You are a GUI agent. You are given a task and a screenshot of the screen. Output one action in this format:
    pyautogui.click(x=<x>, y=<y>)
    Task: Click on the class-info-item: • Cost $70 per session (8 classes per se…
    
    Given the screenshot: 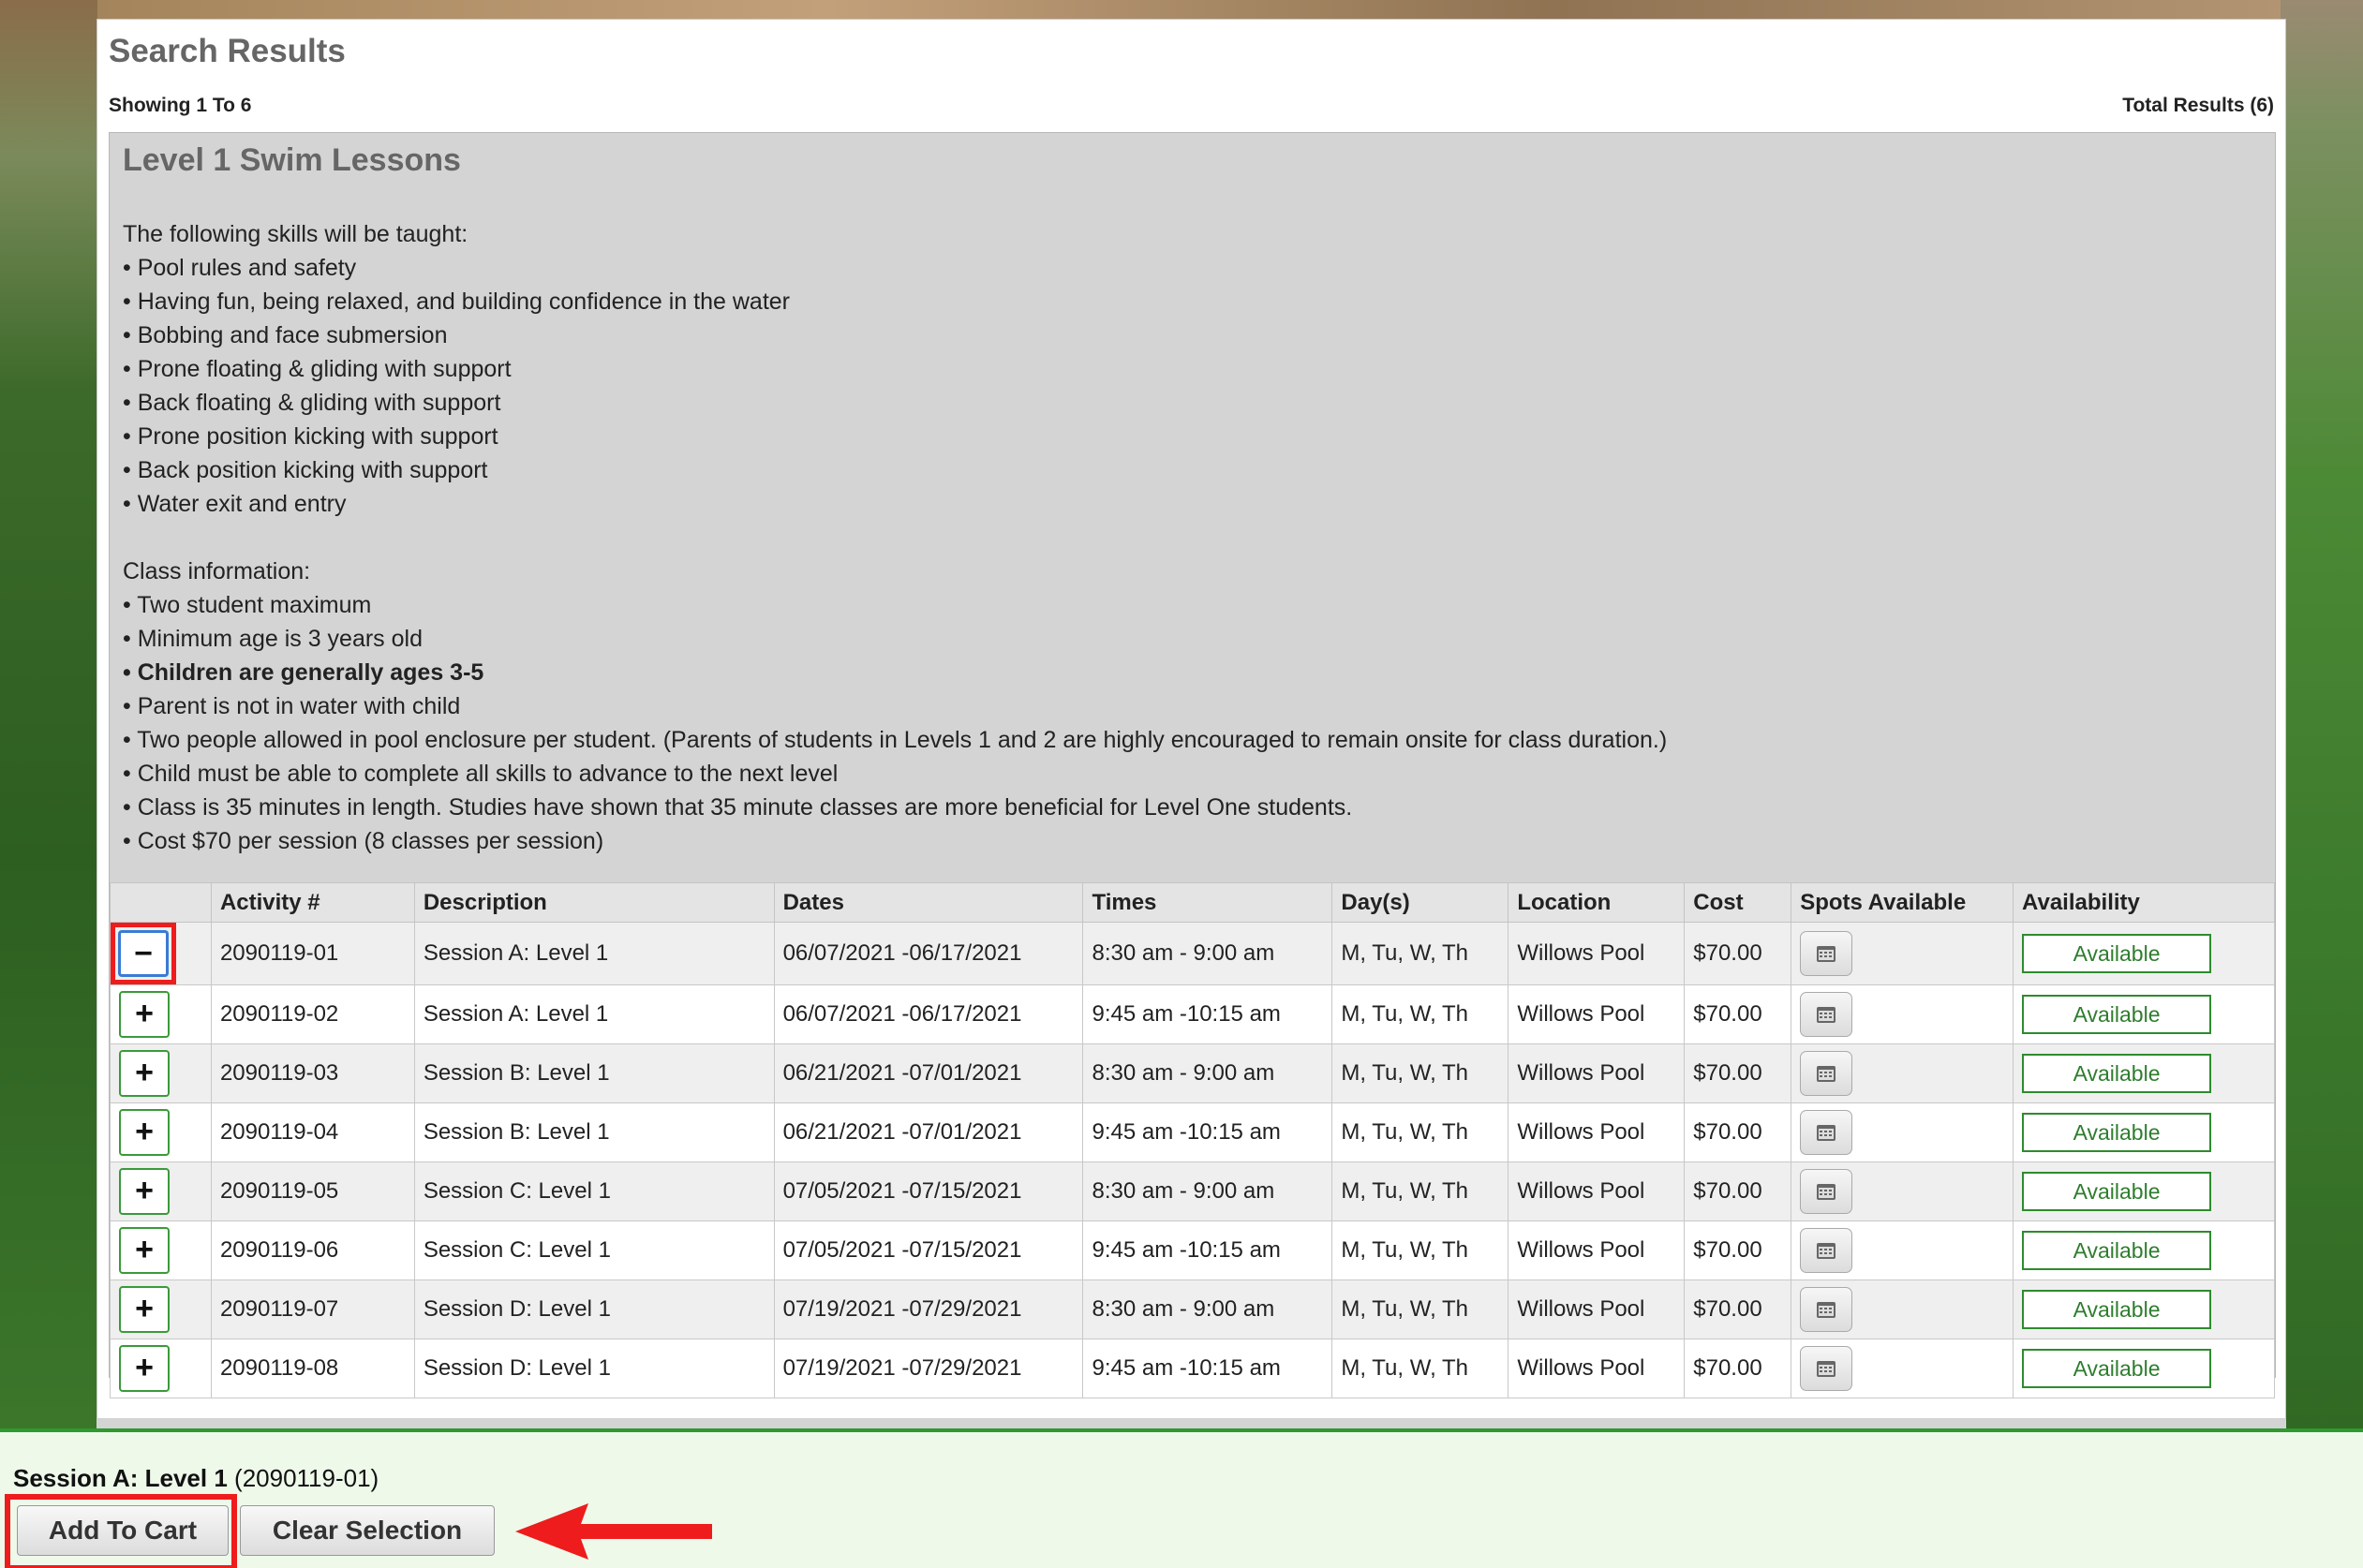 What is the action you would take?
    pyautogui.click(x=363, y=841)
    